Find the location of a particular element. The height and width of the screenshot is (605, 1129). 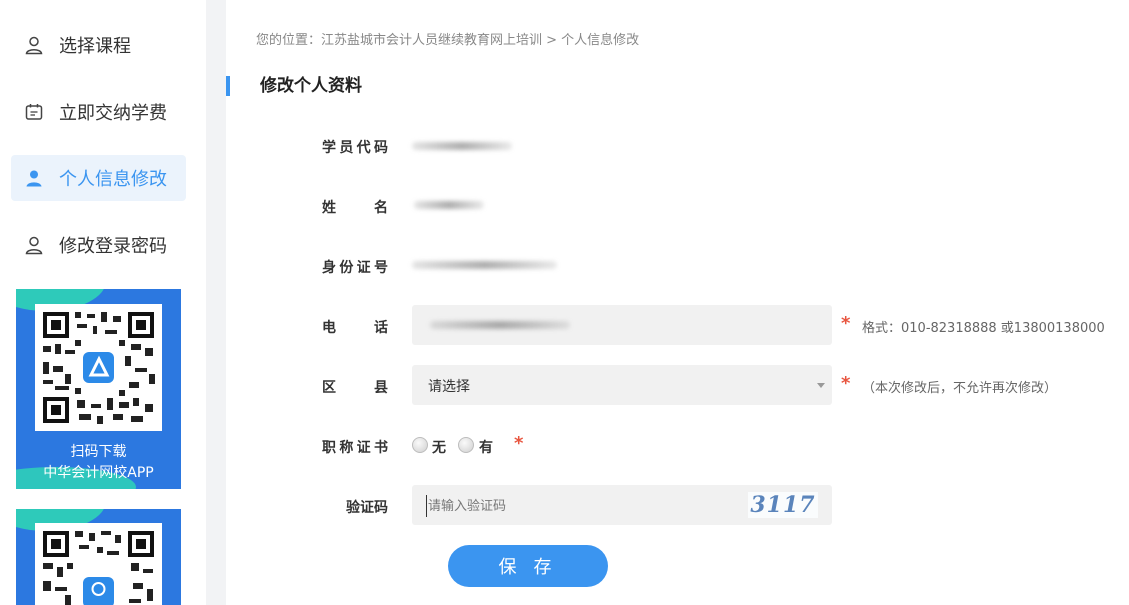

id-number-value-redacted is located at coordinates (484, 265).